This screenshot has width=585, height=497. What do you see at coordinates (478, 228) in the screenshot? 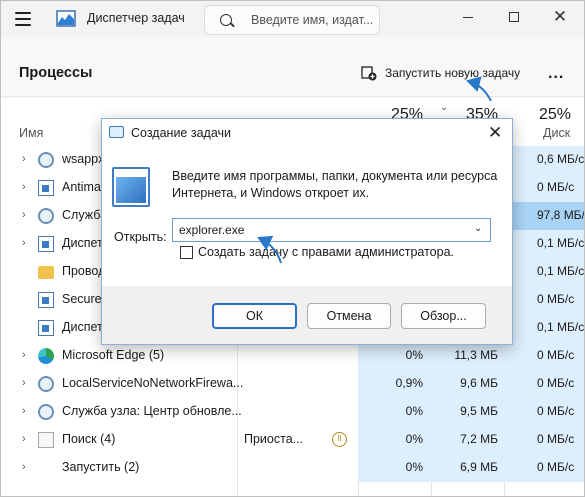
I see `chevron-down-icon: ⌄` at bounding box center [478, 228].